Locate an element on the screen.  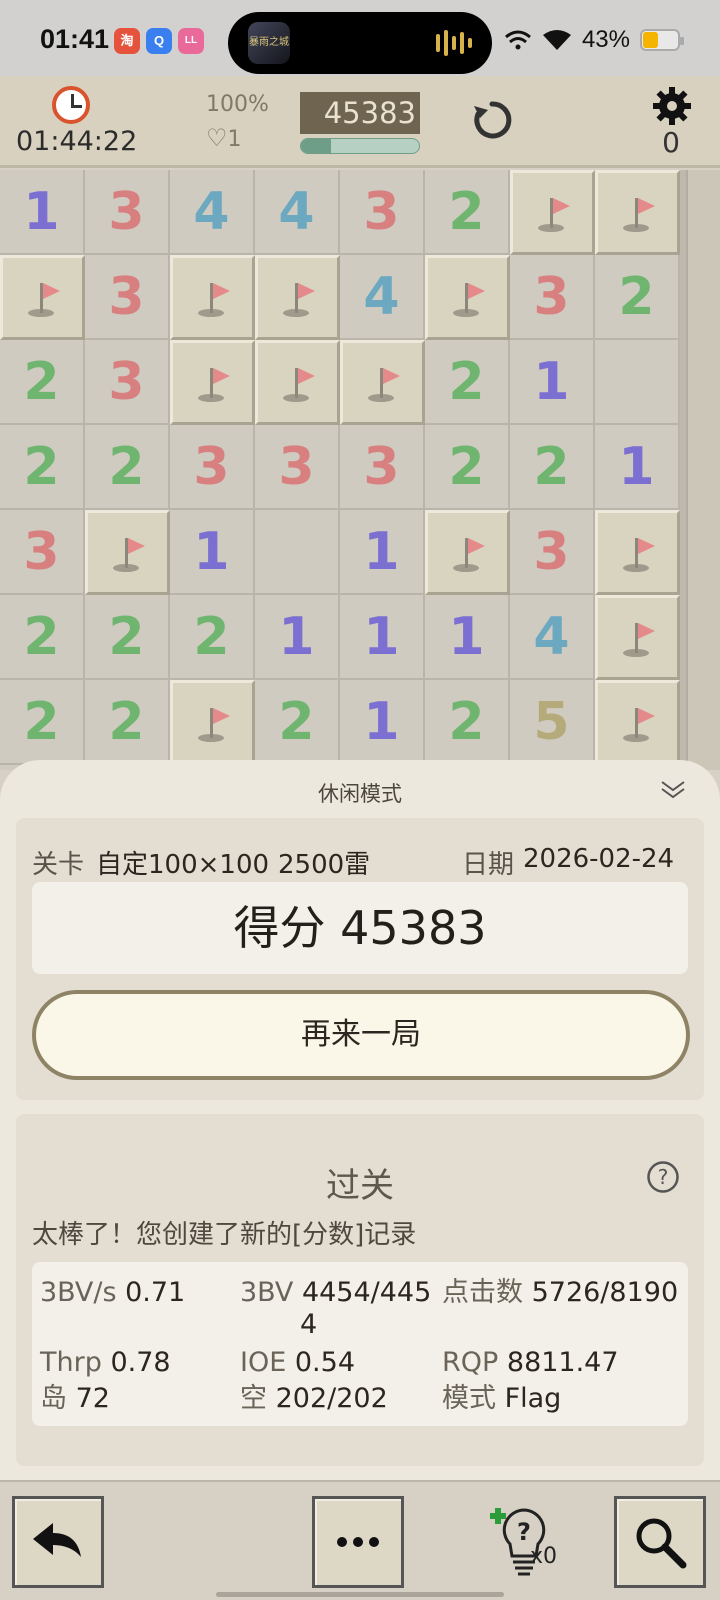
undo-button is located at coordinates (58, 1542).